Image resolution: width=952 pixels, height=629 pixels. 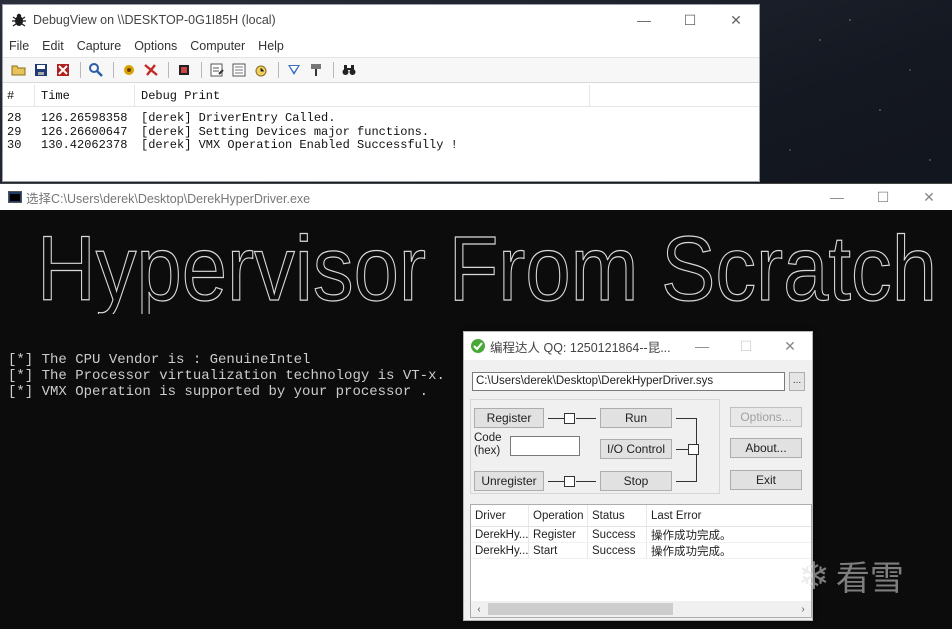 What do you see at coordinates (96, 70) in the screenshot?
I see `find-icon` at bounding box center [96, 70].